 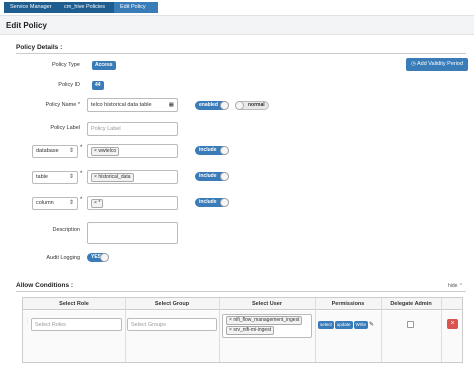 I want to click on resource-type-select-table: table ⇕, so click(x=55, y=177).